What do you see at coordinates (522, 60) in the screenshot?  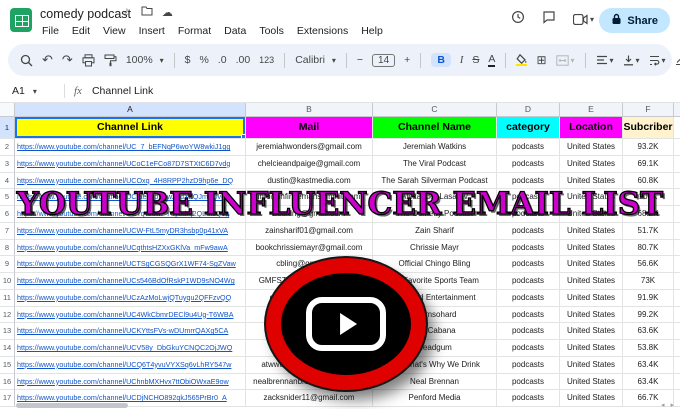 I see `fill-color-button` at bounding box center [522, 60].